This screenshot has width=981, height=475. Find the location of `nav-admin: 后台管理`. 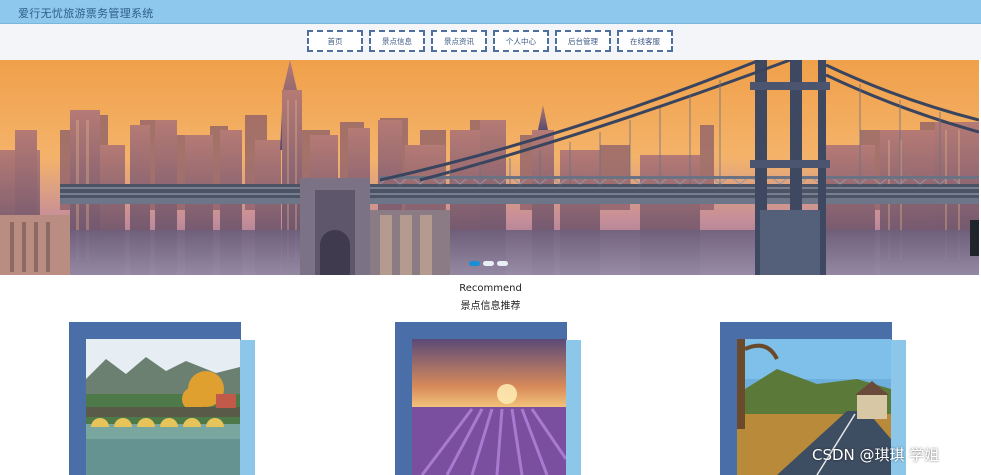

nav-admin: 后台管理 is located at coordinates (583, 41).